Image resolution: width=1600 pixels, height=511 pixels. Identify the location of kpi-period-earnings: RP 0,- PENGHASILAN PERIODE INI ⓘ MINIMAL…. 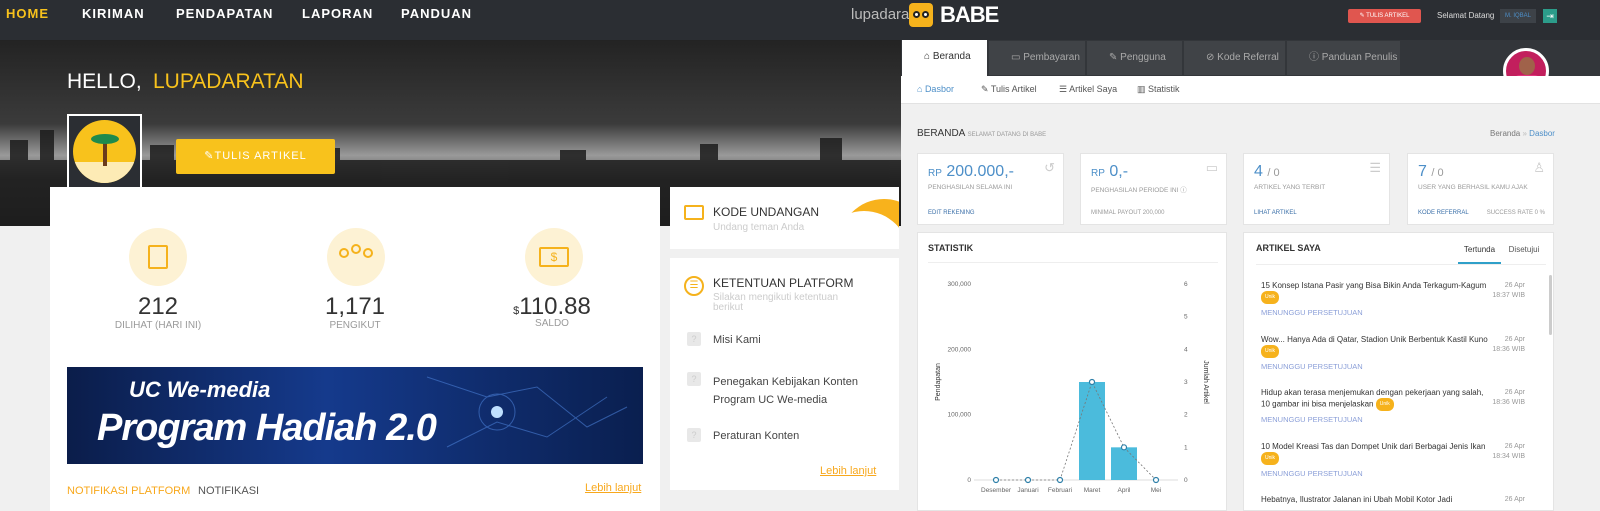
(1153, 189).